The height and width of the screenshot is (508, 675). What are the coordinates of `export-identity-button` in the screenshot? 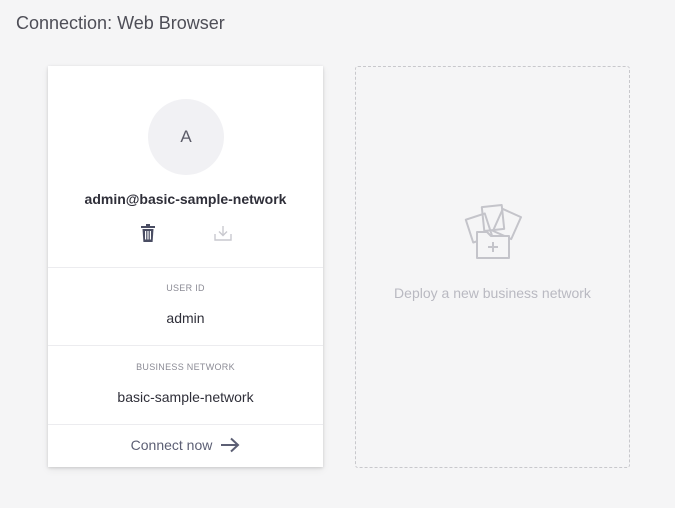 It's located at (223, 233).